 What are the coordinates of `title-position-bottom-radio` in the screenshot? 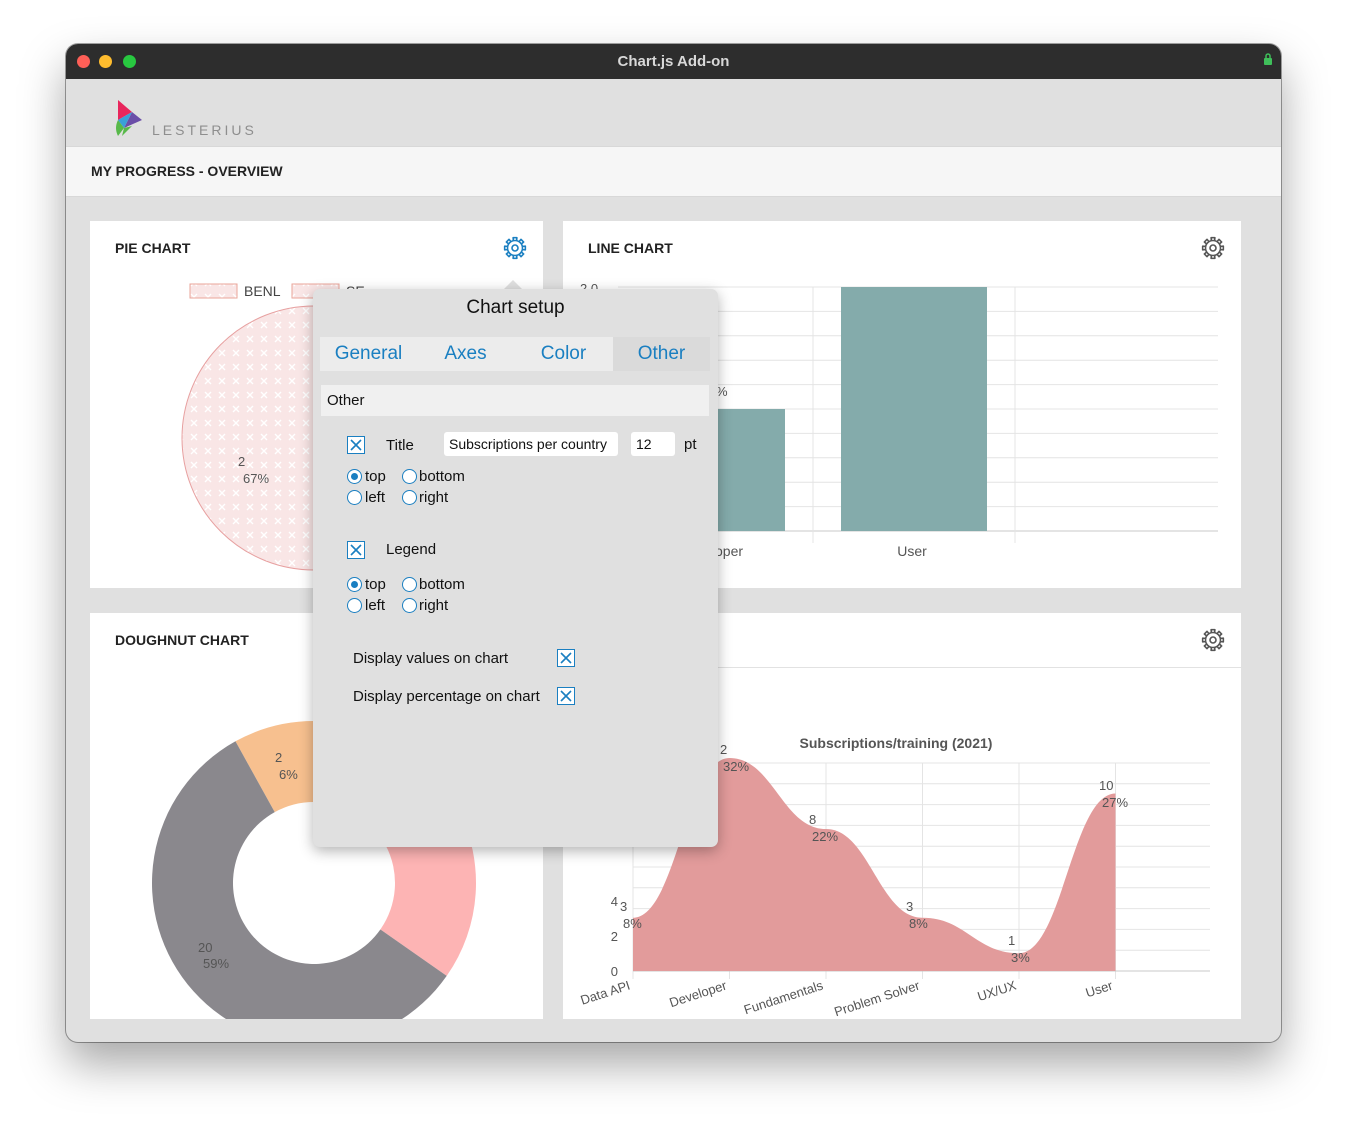 It's located at (409, 476).